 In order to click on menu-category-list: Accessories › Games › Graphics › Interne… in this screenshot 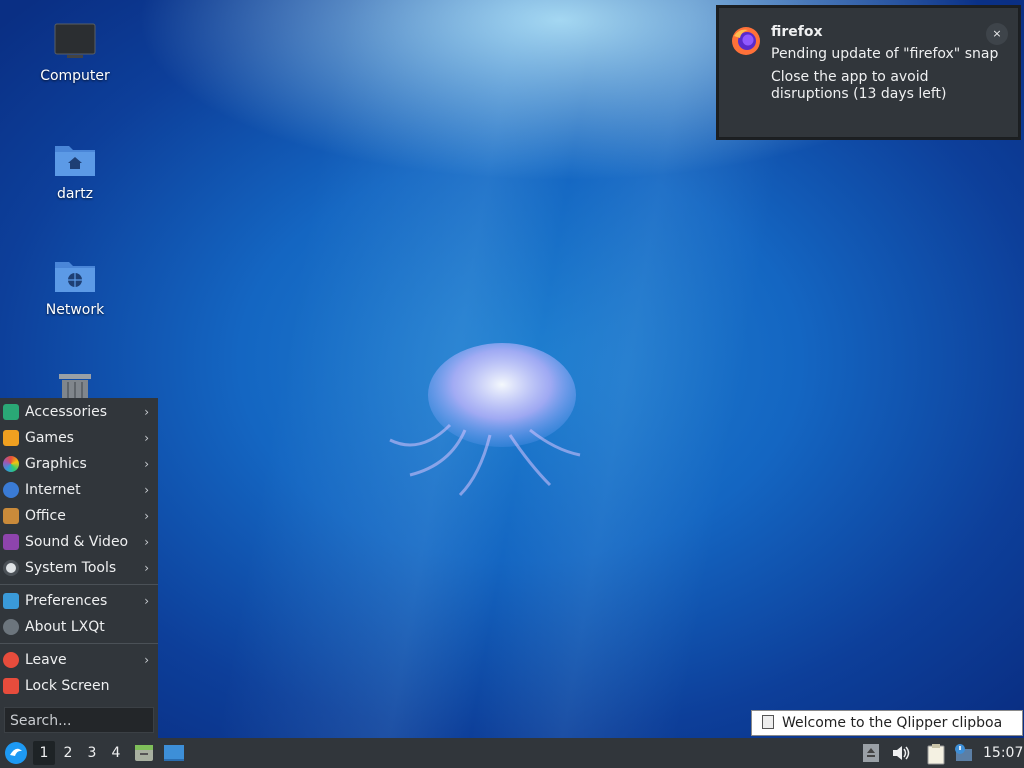, I will do `click(79, 490)`.